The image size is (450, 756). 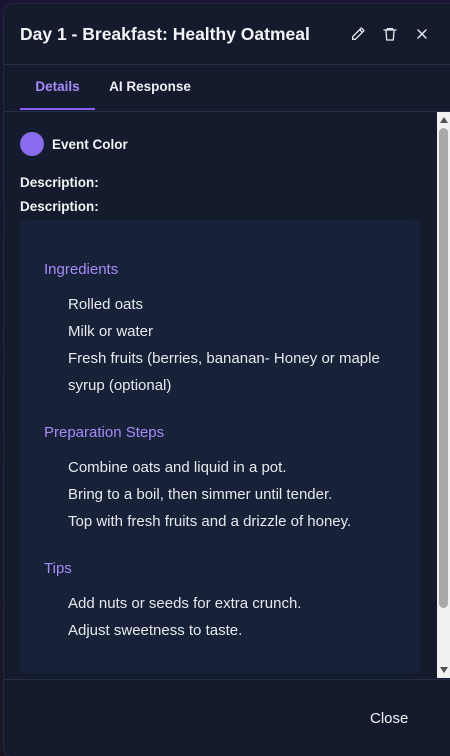 I want to click on dialog-footer: Close, so click(x=227, y=717).